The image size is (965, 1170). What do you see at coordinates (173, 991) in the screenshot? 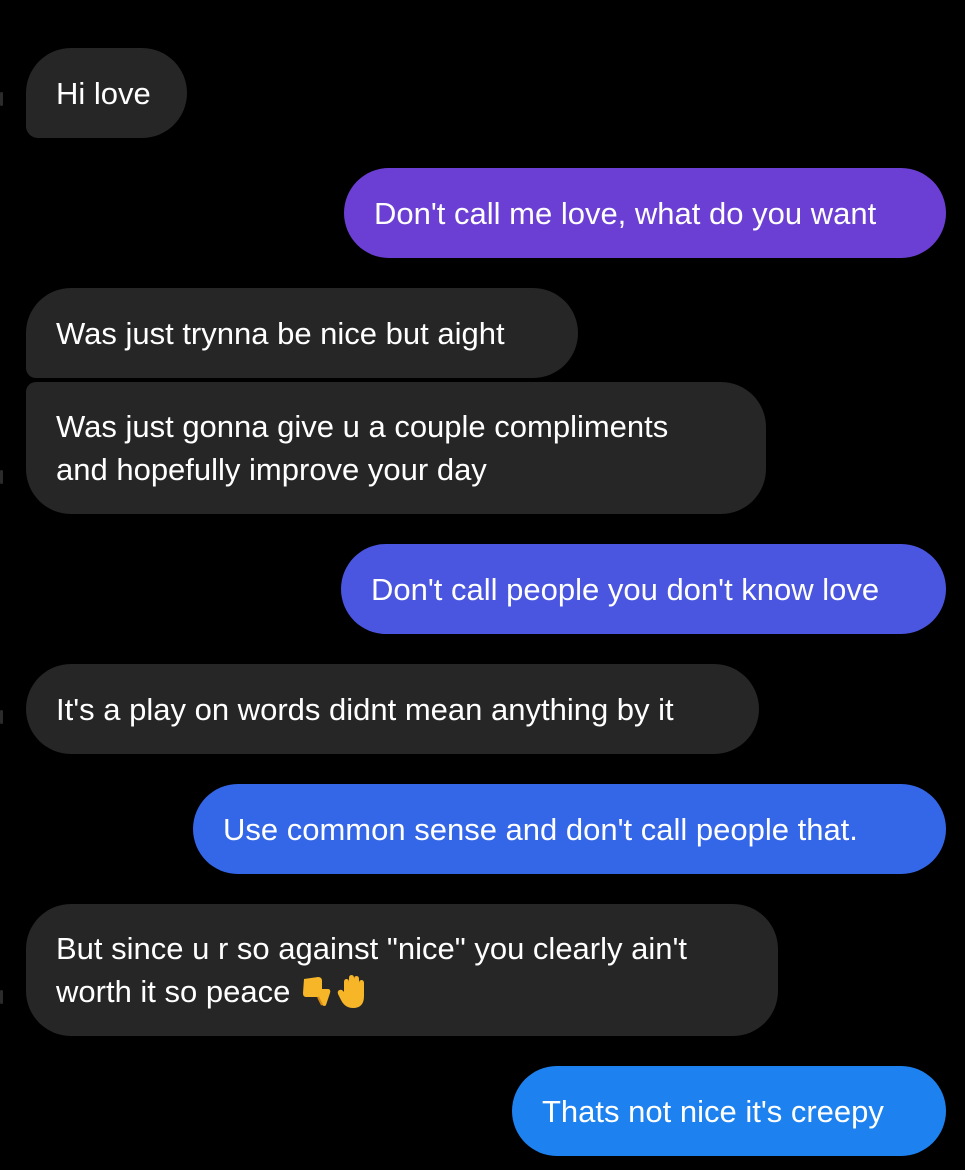
I see `message-text-line: worth it so peace` at bounding box center [173, 991].